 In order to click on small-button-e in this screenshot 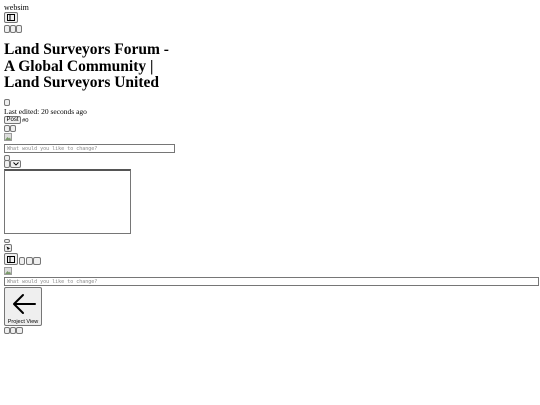, I will do `click(7, 241)`.